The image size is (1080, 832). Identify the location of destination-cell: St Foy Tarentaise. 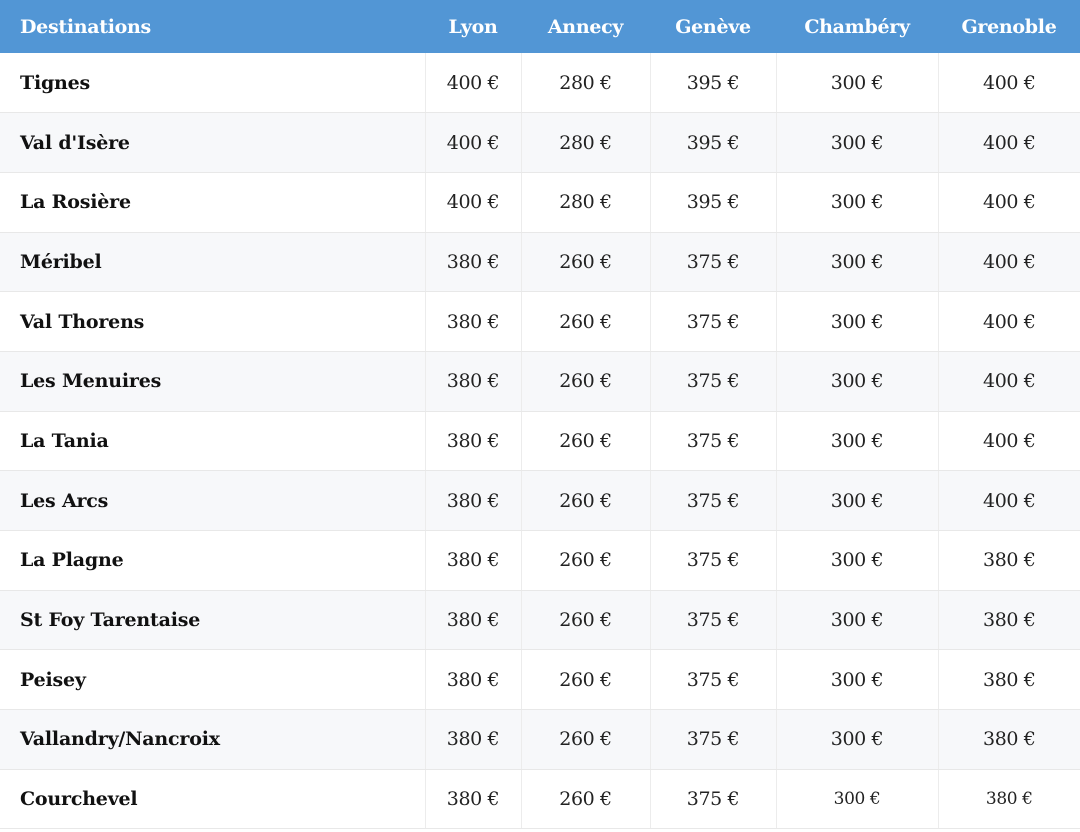
(213, 620).